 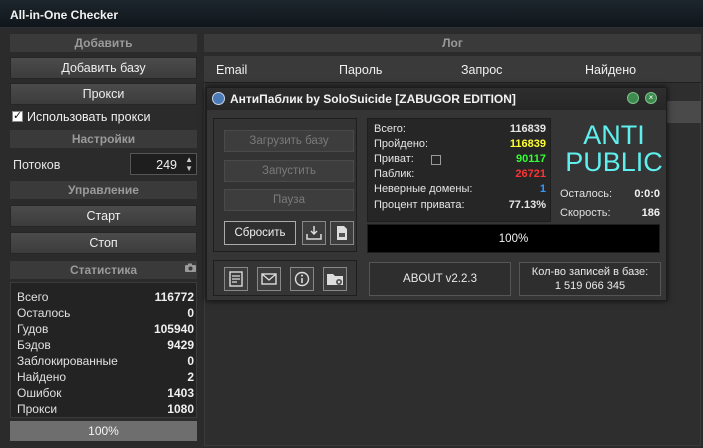 I want to click on stat-label: Пройдено:, so click(x=401, y=144).